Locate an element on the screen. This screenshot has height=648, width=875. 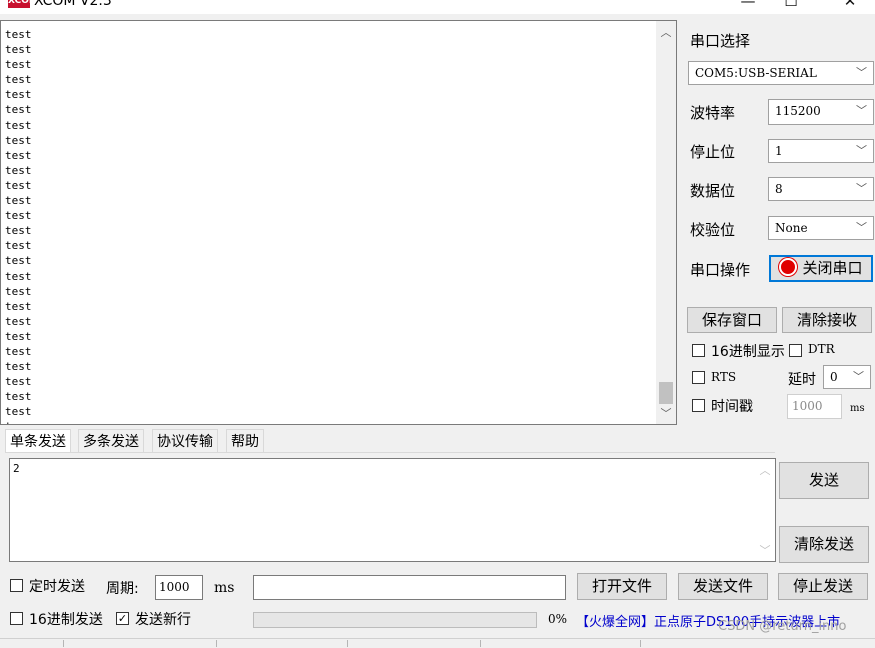
data-bits-label: 数据位 is located at coordinates (713, 191).